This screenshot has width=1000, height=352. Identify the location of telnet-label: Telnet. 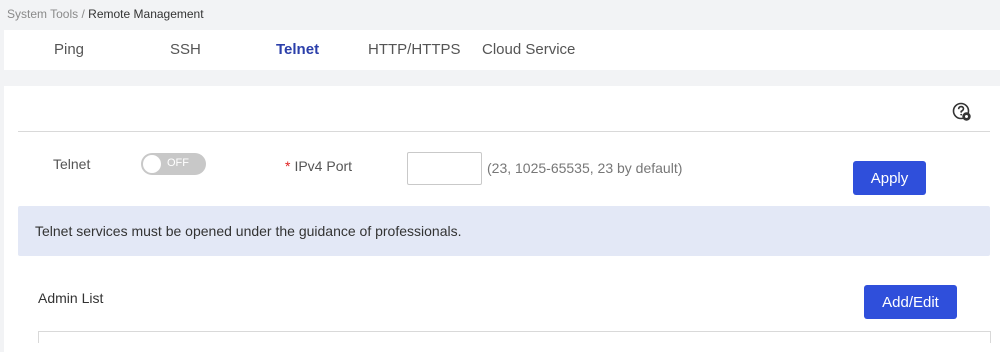
(72, 164).